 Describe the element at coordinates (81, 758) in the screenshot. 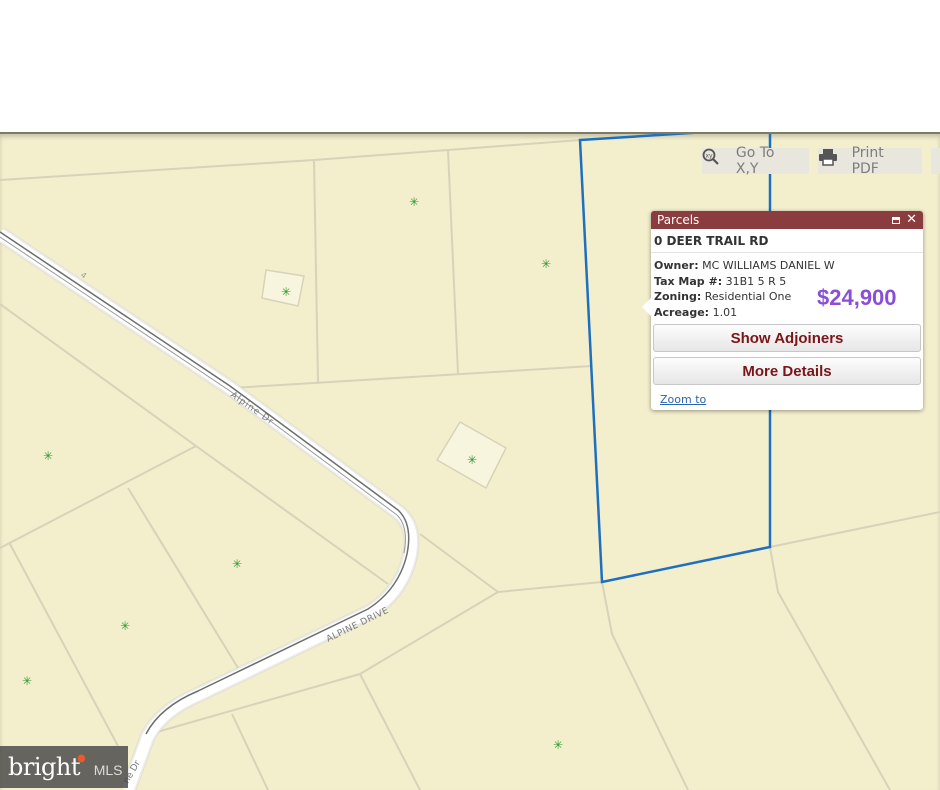

I see `logo-accent-icon: ●` at that location.